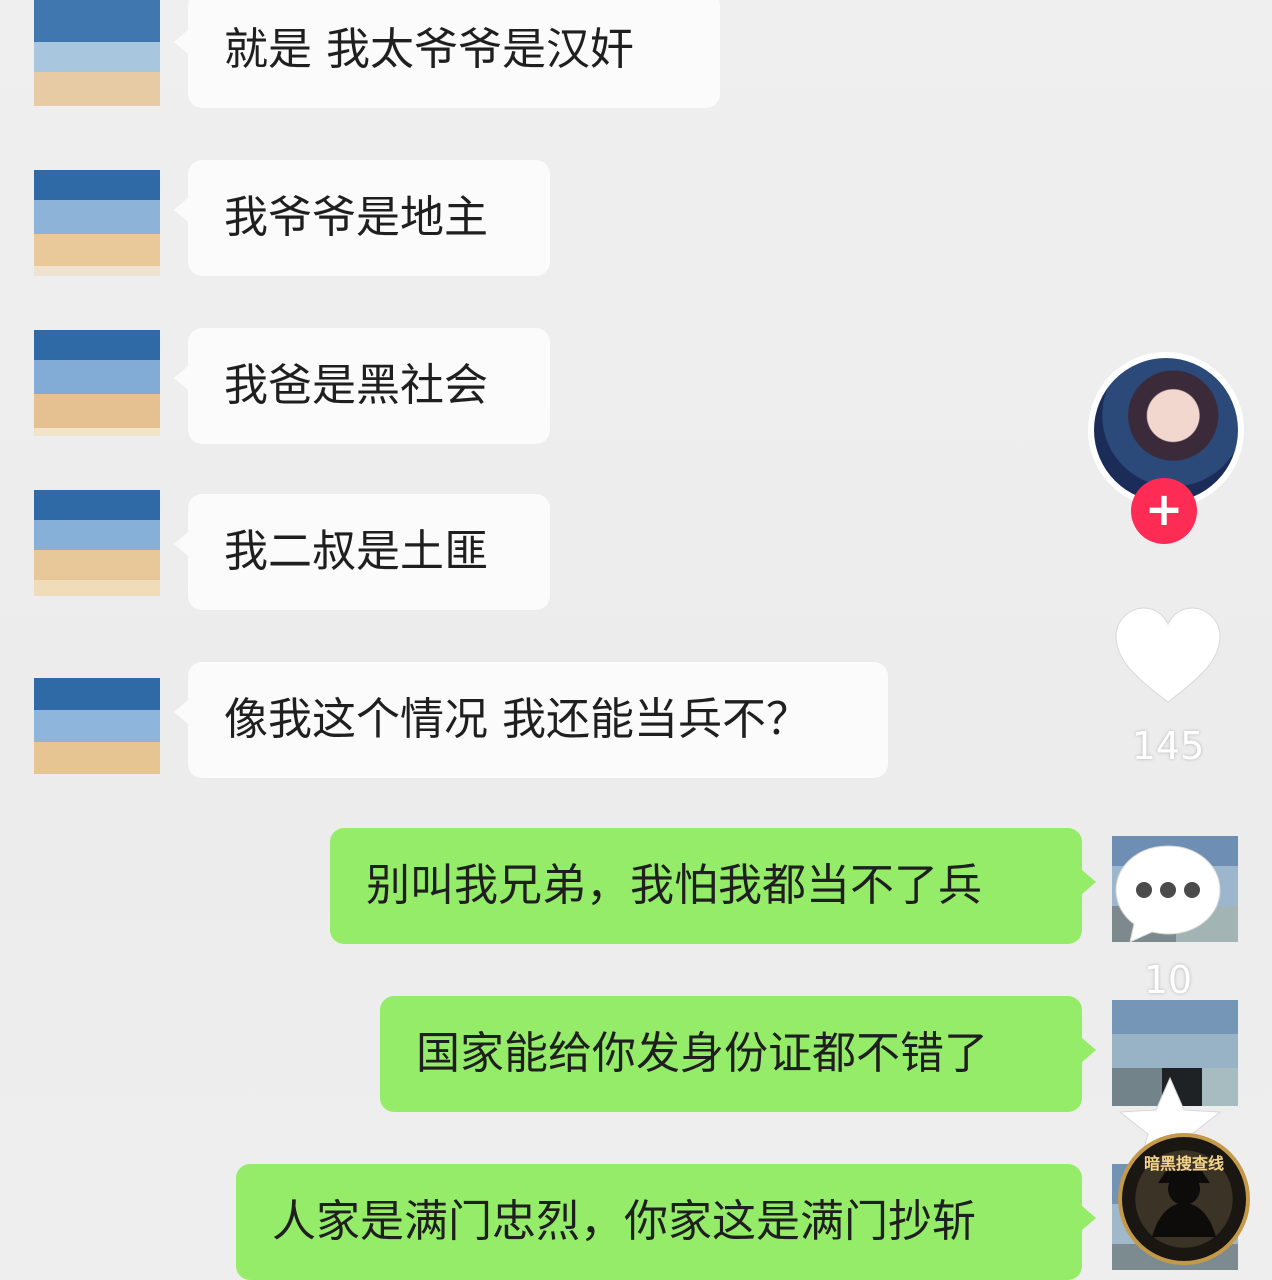 The width and height of the screenshot is (1272, 1280). What do you see at coordinates (738, 1054) in the screenshot?
I see `outgoing-message: 国家能给你发身份证都不错了` at bounding box center [738, 1054].